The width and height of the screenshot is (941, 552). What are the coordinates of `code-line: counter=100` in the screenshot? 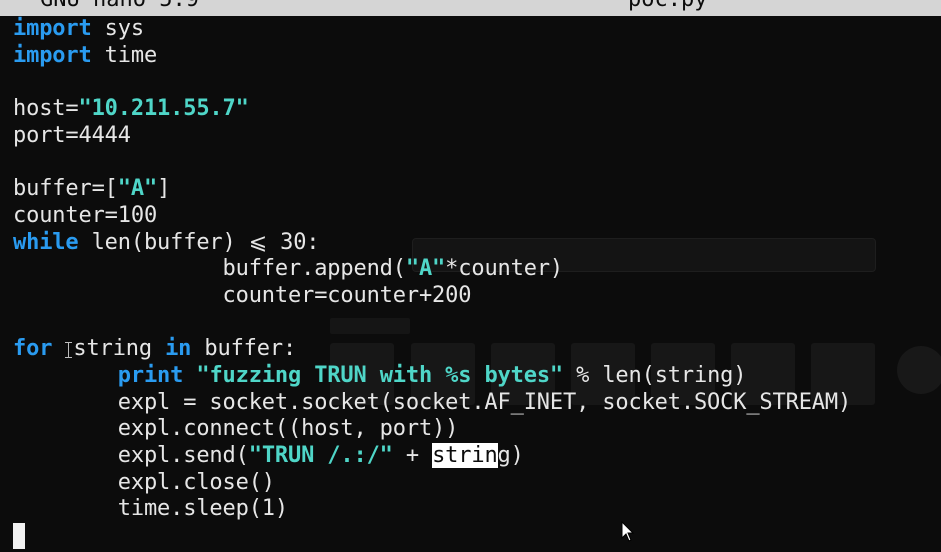 It's located at (432, 216).